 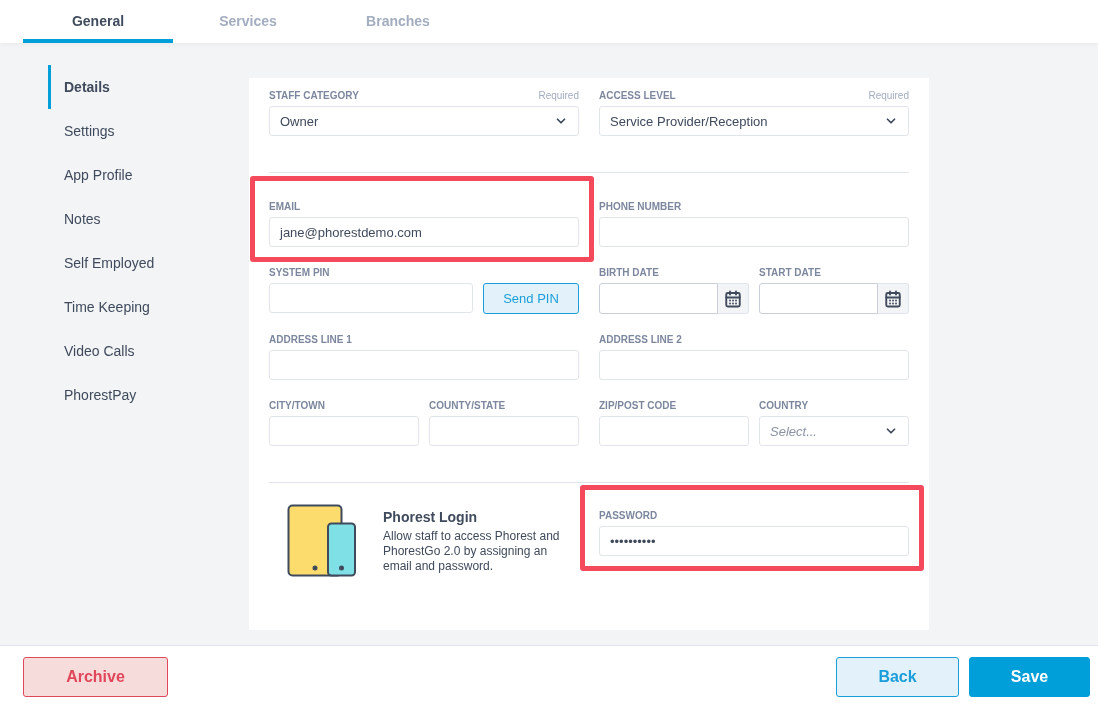 I want to click on input-field: jane@phorestdemo.com, so click(x=424, y=232).